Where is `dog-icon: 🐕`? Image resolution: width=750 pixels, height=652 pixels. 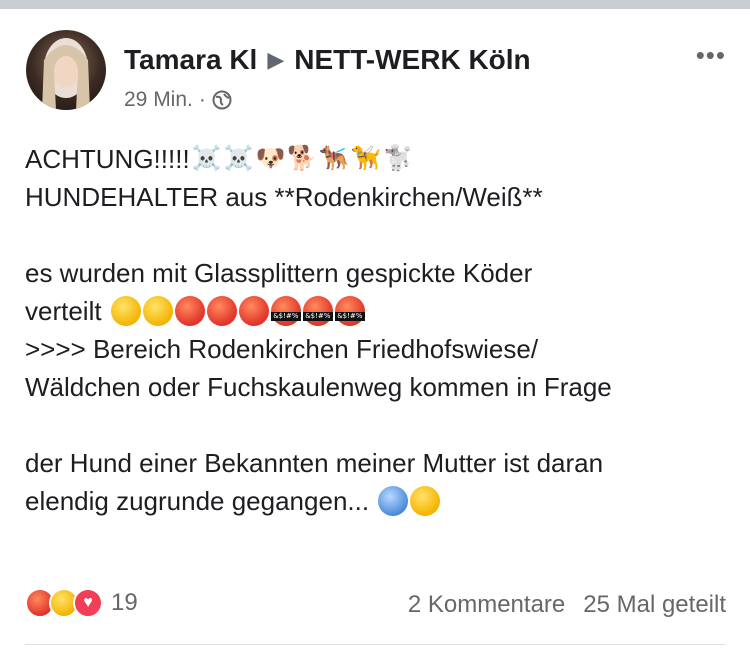 dog-icon: 🐕 is located at coordinates (302, 158).